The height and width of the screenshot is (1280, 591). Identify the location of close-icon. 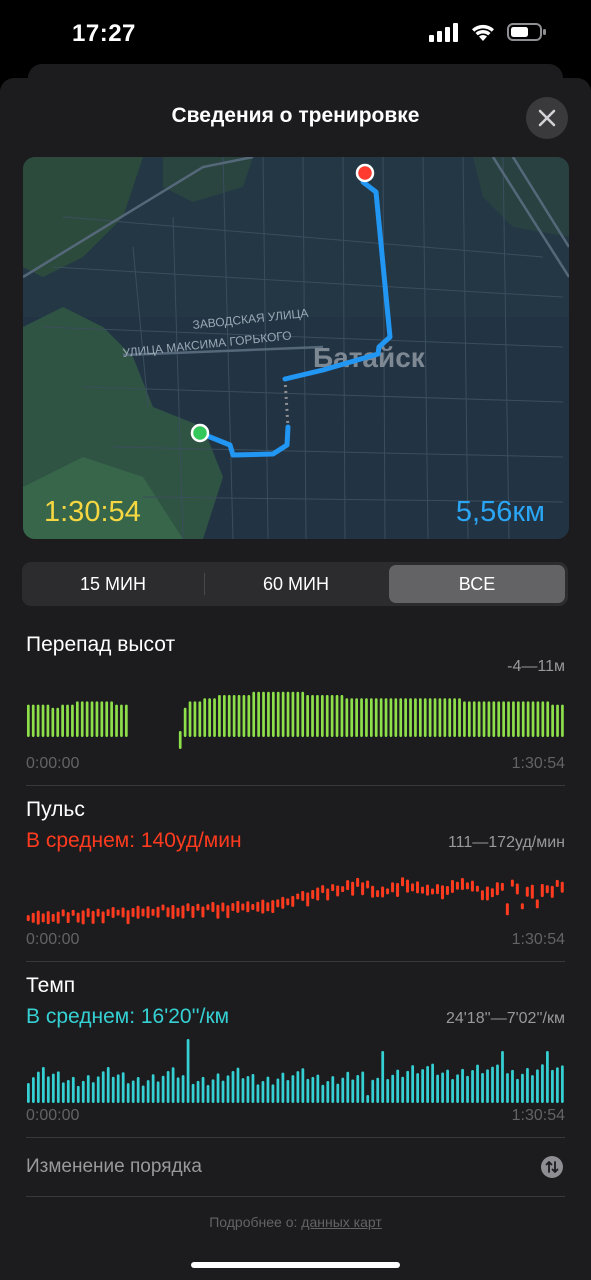
(547, 118).